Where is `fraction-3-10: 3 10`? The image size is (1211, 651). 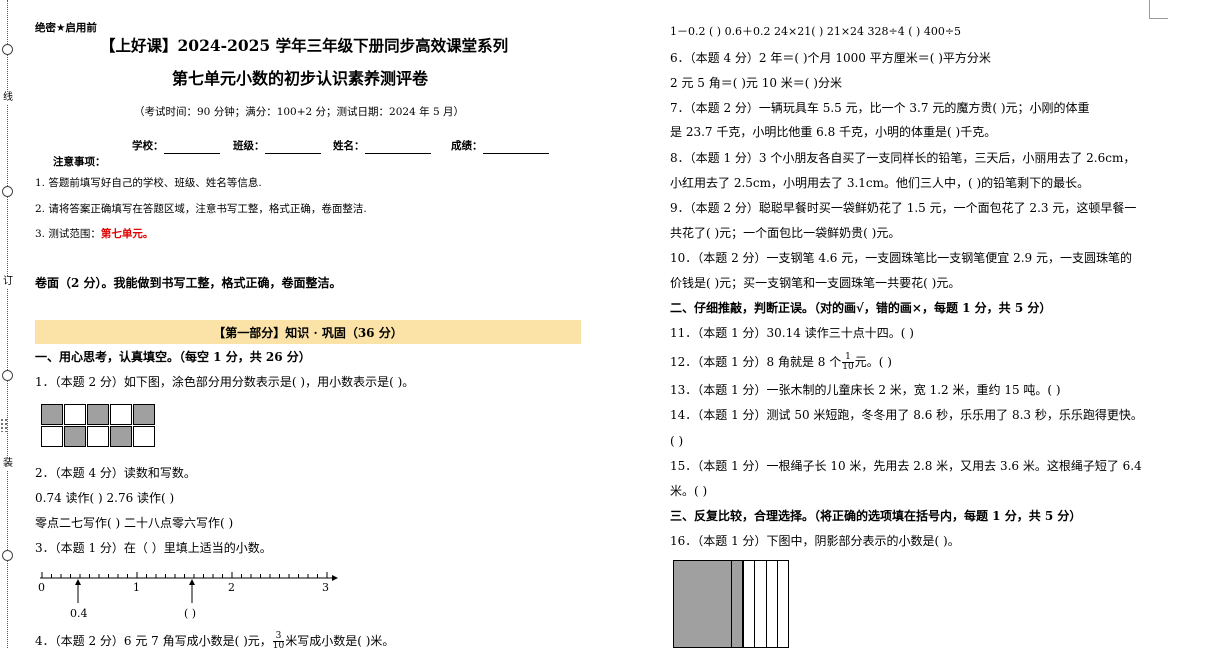
fraction-3-10: 3 10 is located at coordinates (278, 641).